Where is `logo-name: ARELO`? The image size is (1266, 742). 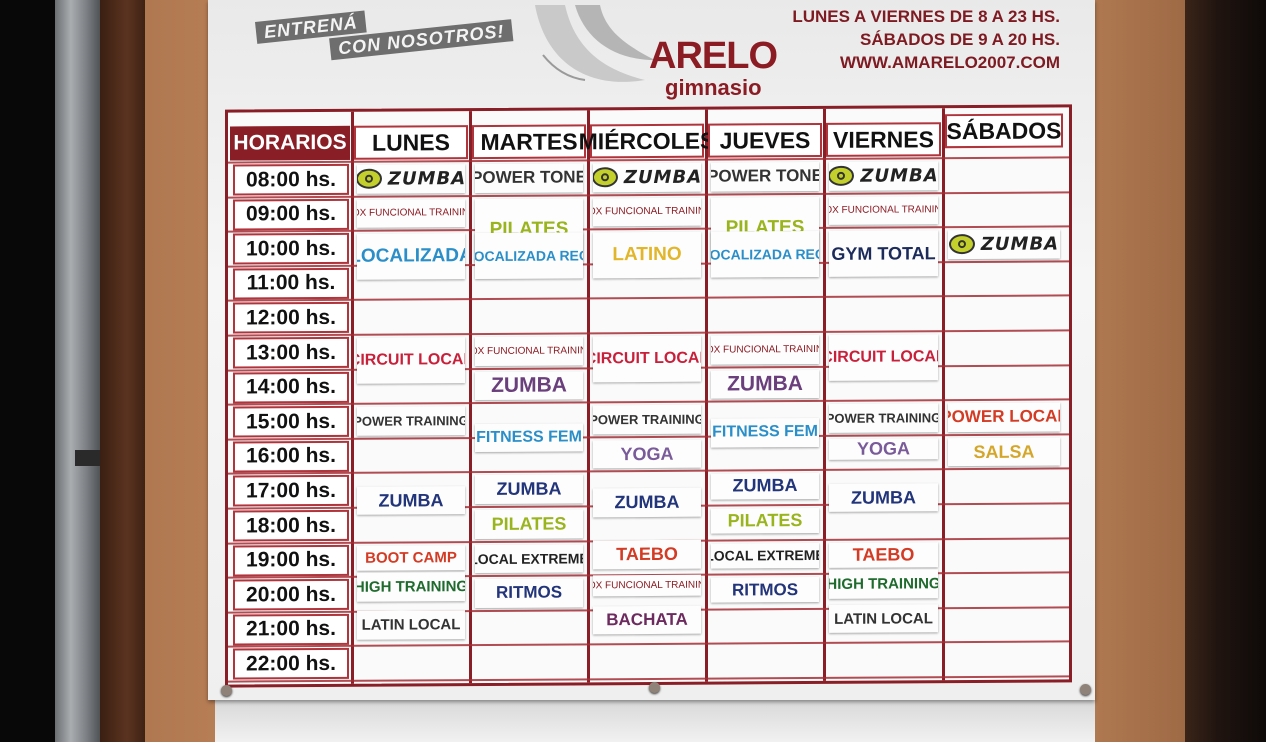
logo-name: ARELO is located at coordinates (713, 56).